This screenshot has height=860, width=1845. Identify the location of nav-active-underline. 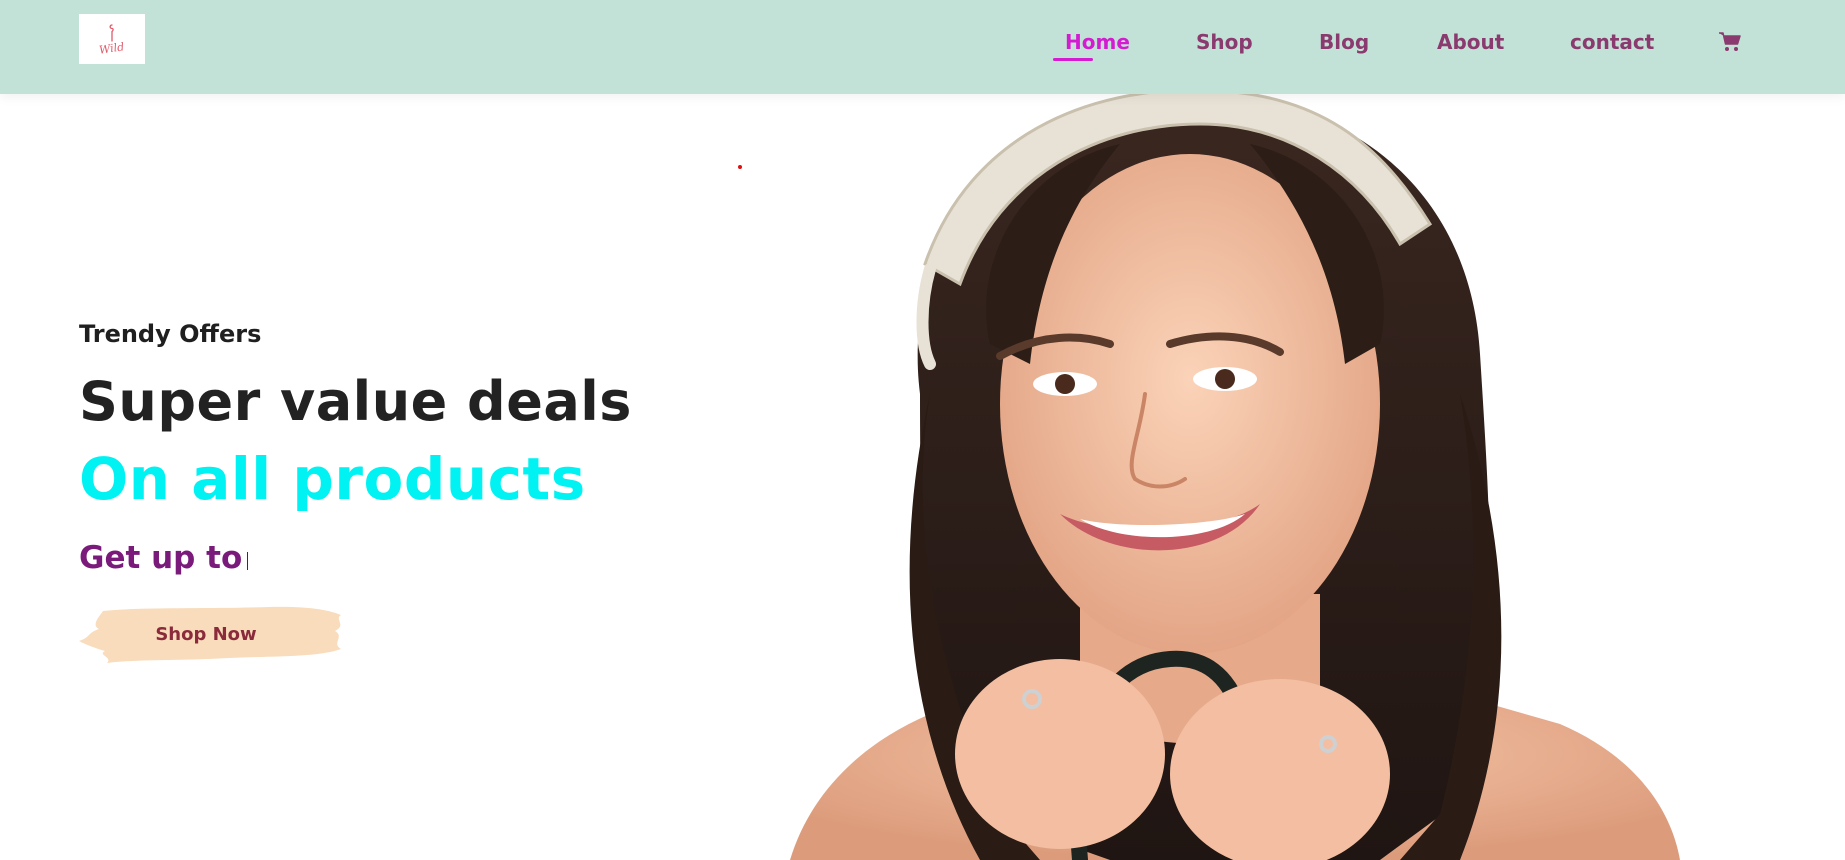
(1073, 59).